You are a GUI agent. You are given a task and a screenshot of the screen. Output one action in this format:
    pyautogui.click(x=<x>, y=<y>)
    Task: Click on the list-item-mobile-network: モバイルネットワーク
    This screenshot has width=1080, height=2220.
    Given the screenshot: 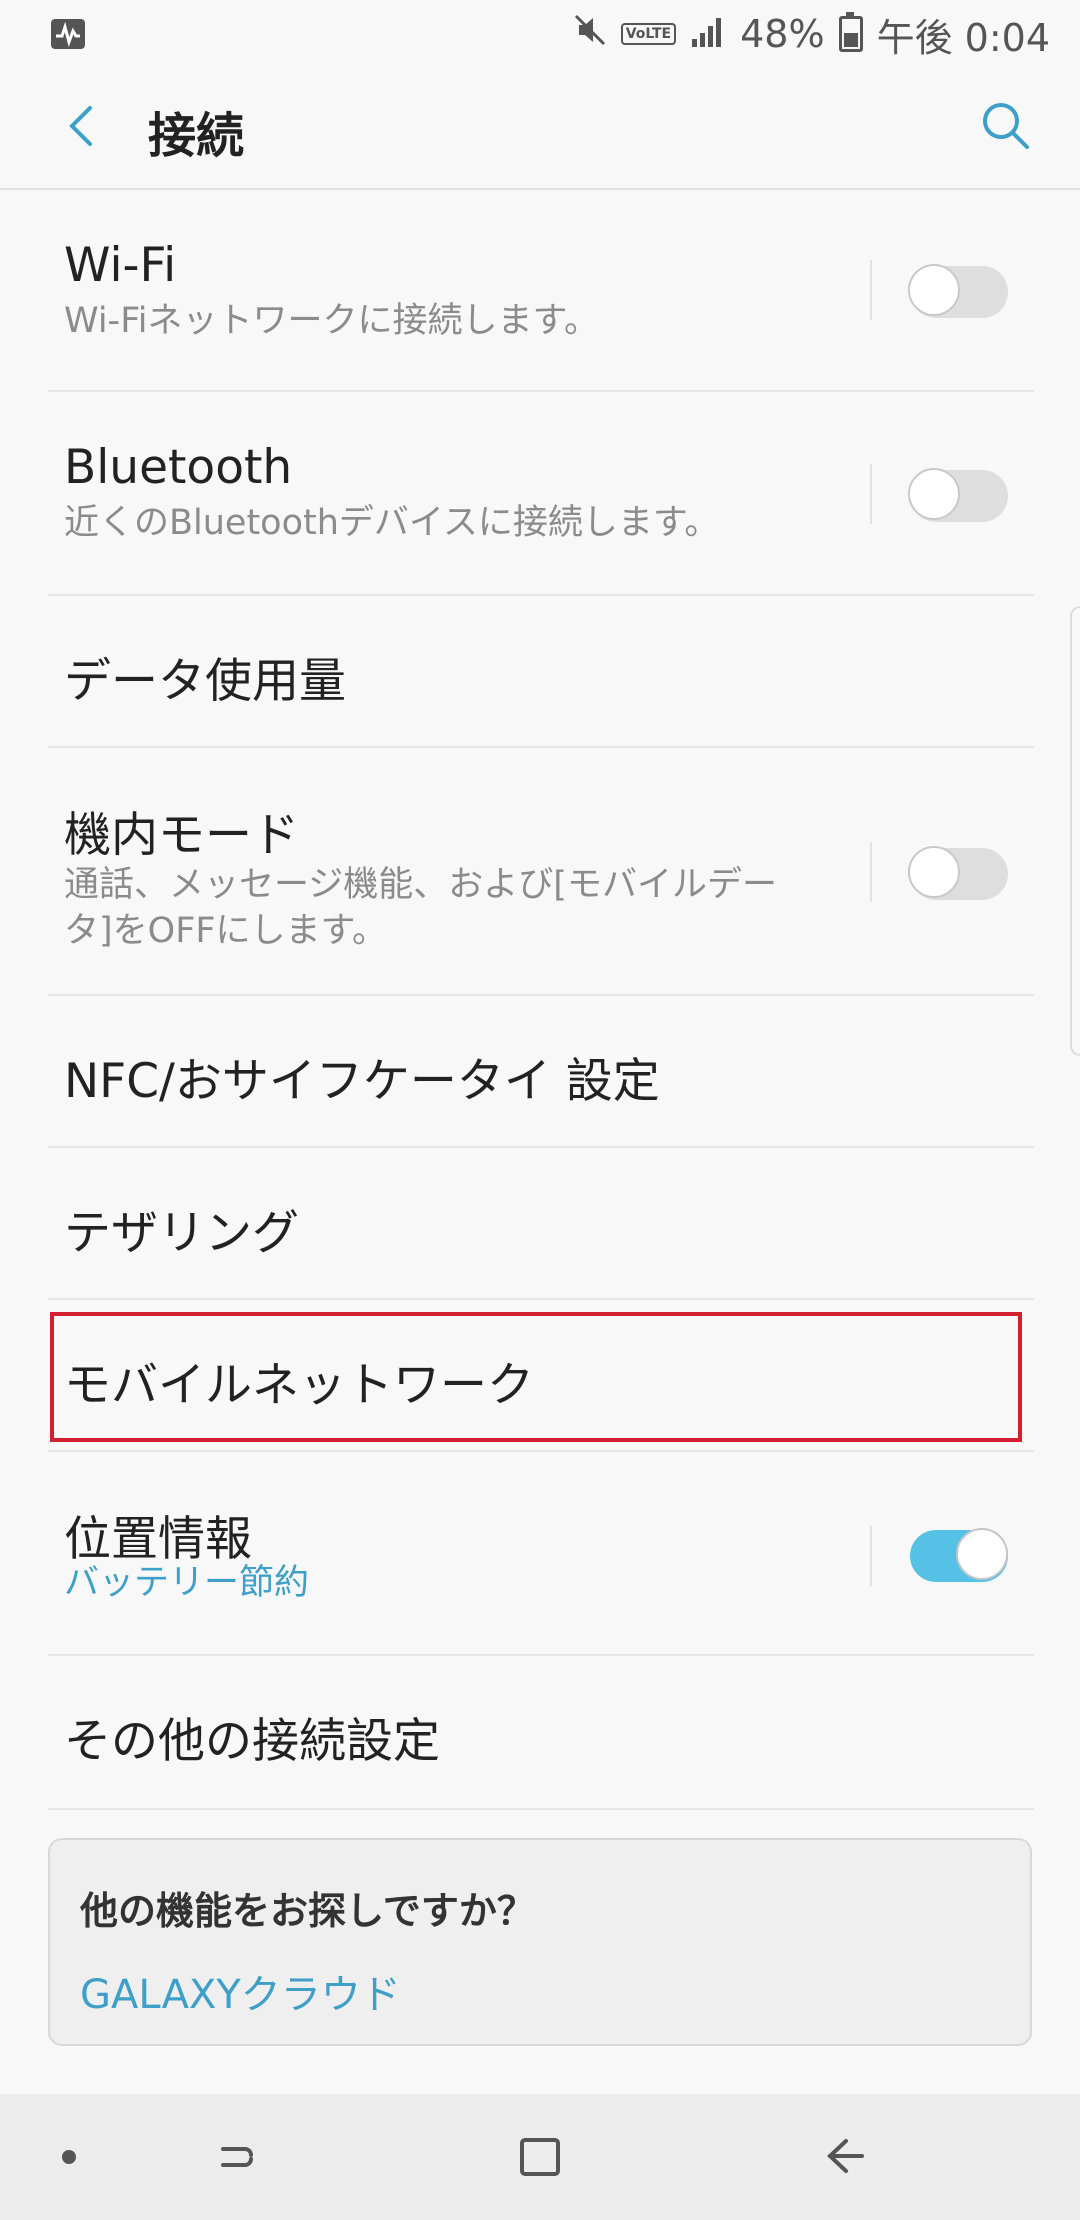 What is the action you would take?
    pyautogui.click(x=541, y=1376)
    